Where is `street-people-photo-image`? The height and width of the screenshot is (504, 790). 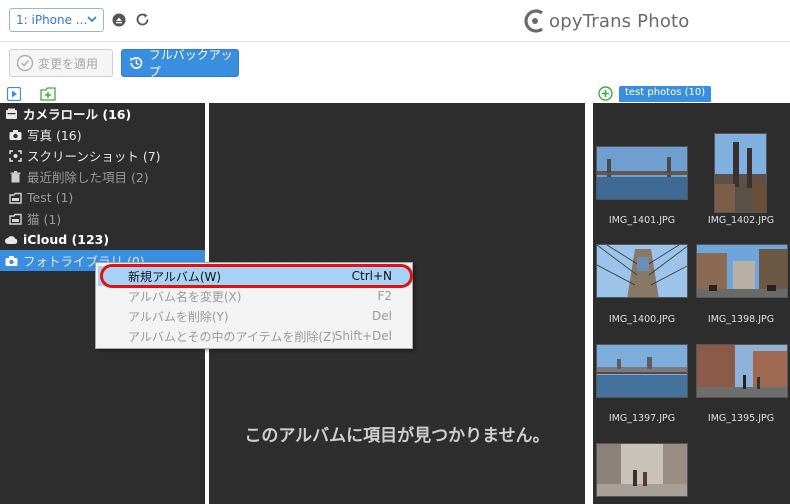 street-people-photo-image is located at coordinates (742, 371).